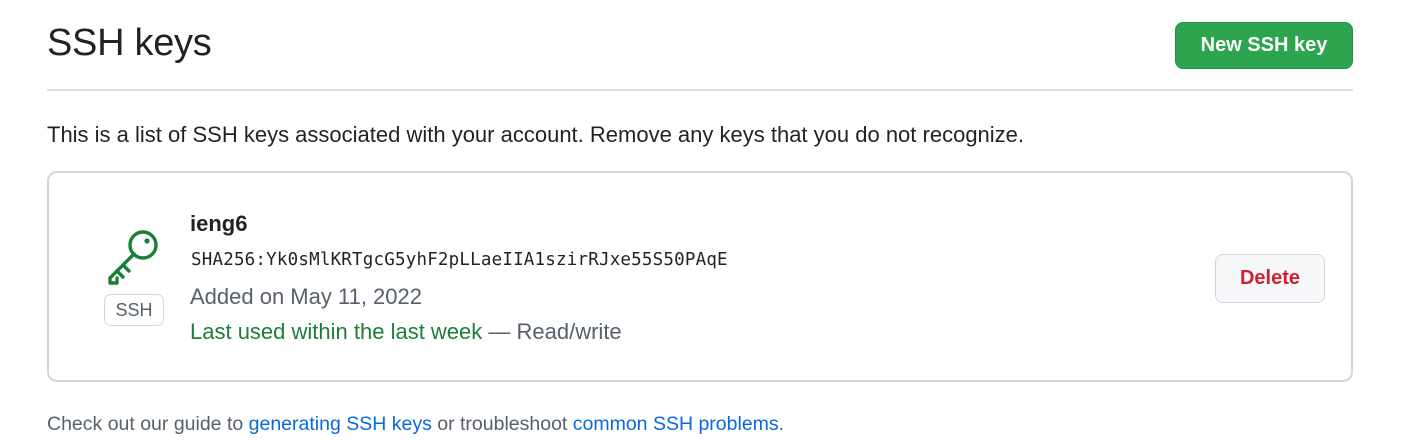  Describe the element at coordinates (340, 424) in the screenshot. I see `generating-ssh-keys-link: generating SSH keys` at that location.